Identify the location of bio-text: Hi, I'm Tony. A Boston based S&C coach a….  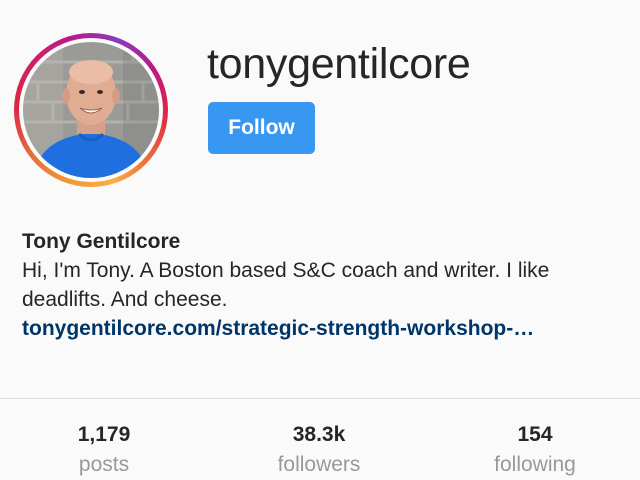
(286, 285).